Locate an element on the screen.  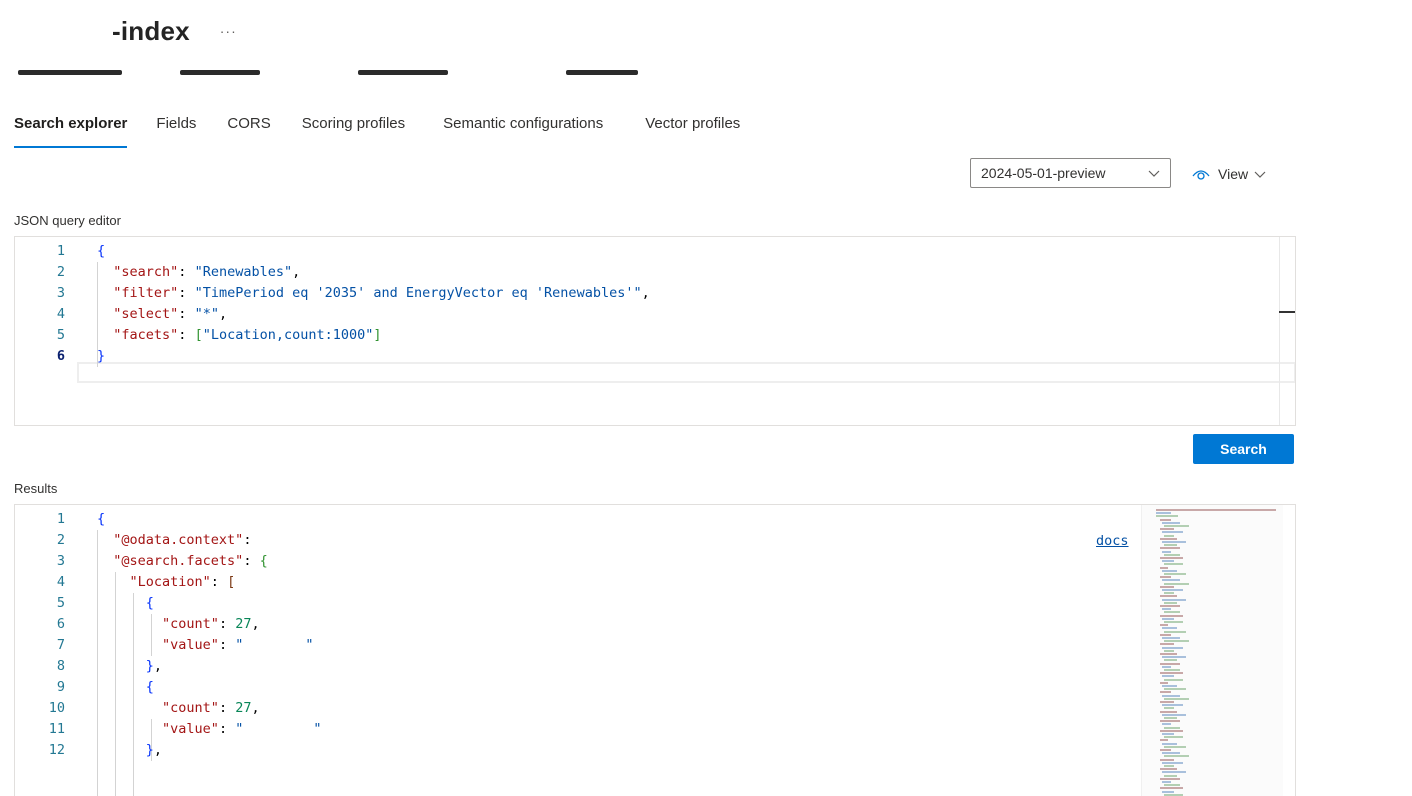
index-stats-row is located at coordinates (706, 69).